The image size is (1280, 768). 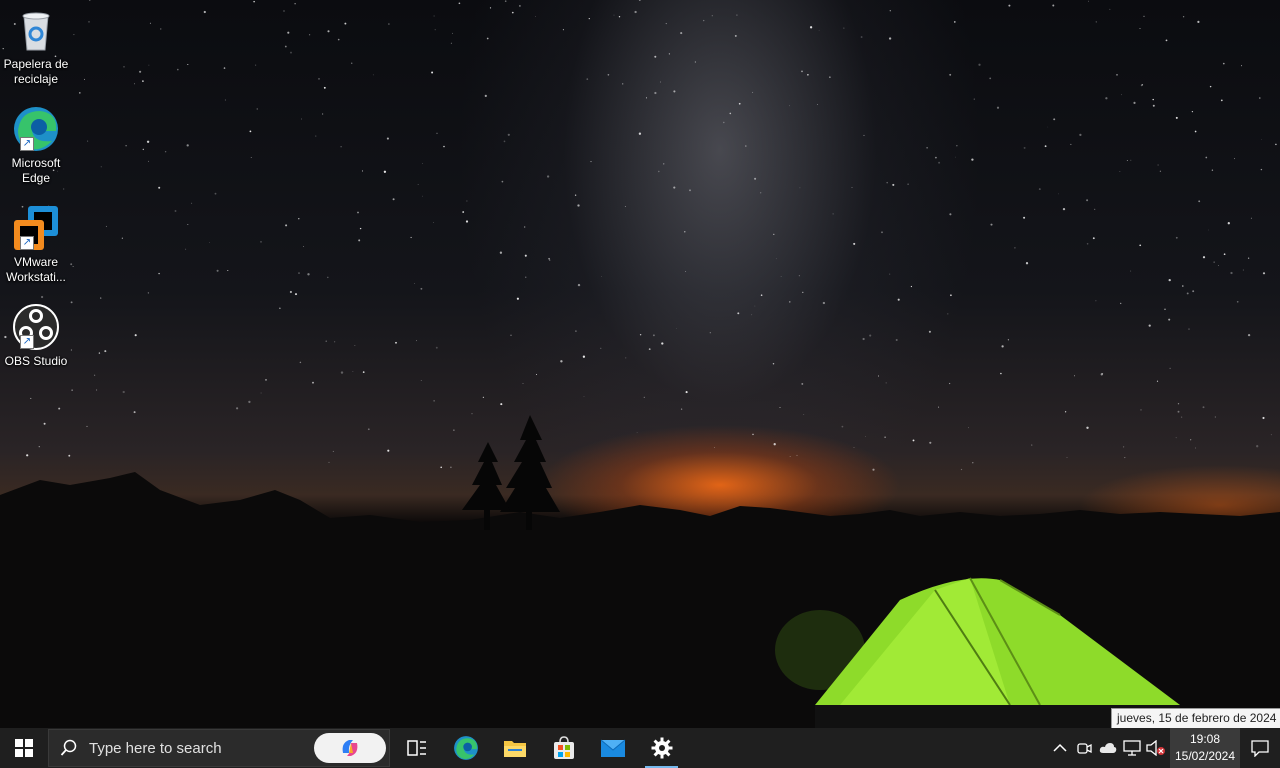 I want to click on network-icon, so click(x=1132, y=748).